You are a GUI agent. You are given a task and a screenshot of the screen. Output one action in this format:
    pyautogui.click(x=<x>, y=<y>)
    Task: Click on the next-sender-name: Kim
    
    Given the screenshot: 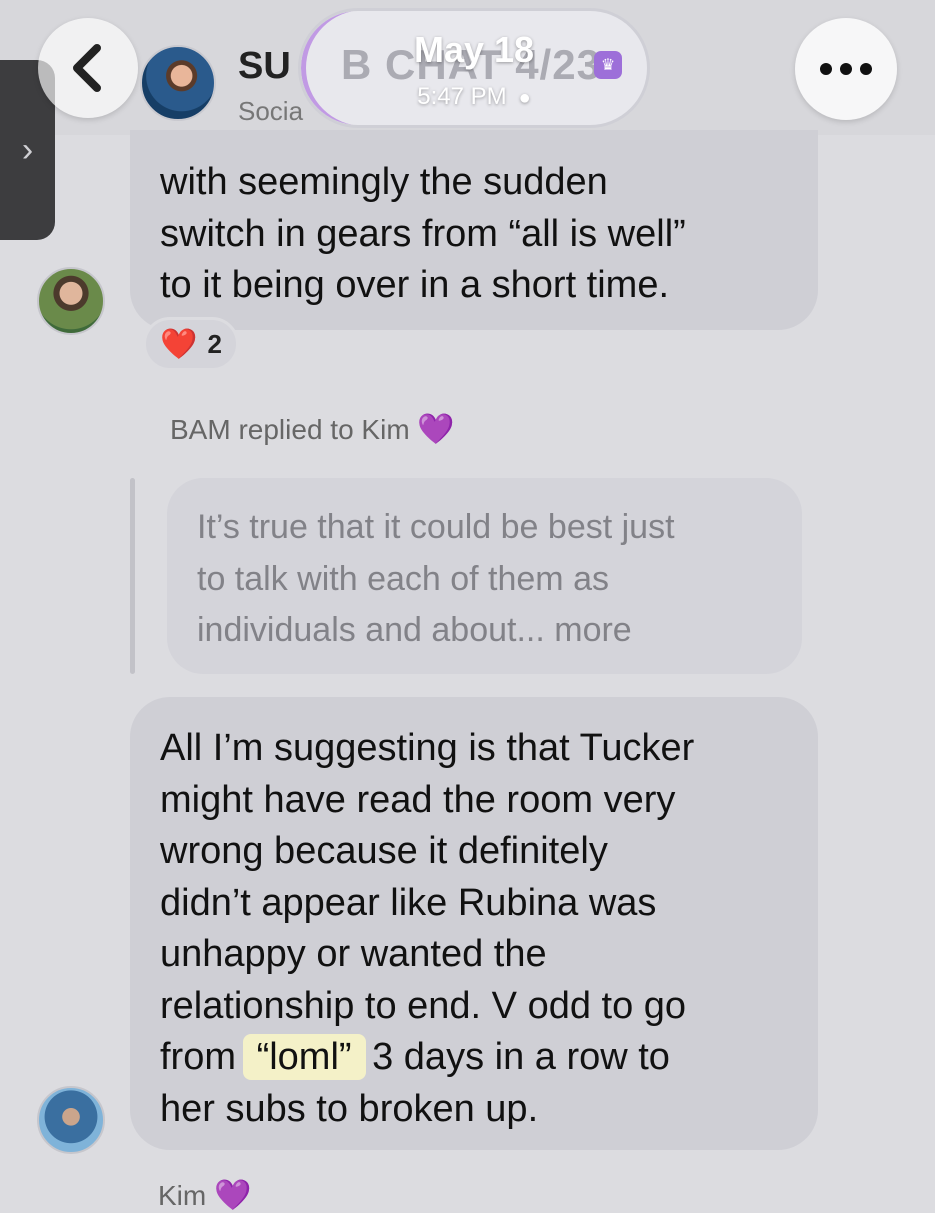 What is the action you would take?
    pyautogui.click(x=182, y=1195)
    